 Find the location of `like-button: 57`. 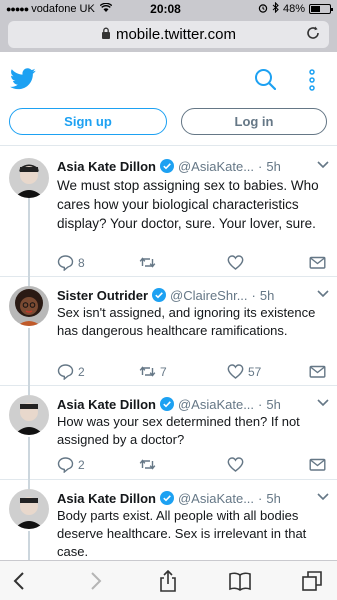

like-button: 57 is located at coordinates (244, 371).